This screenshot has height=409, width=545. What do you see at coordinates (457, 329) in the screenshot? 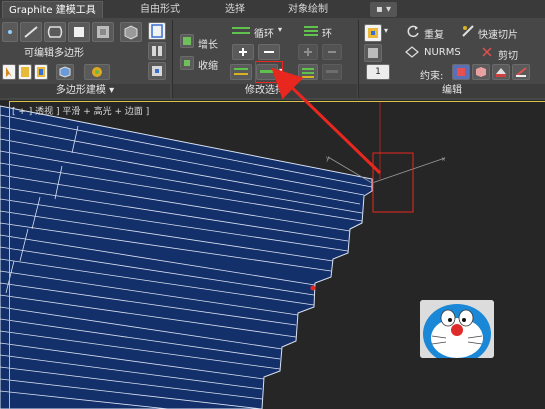
I see `doraemon-watermark-icon` at bounding box center [457, 329].